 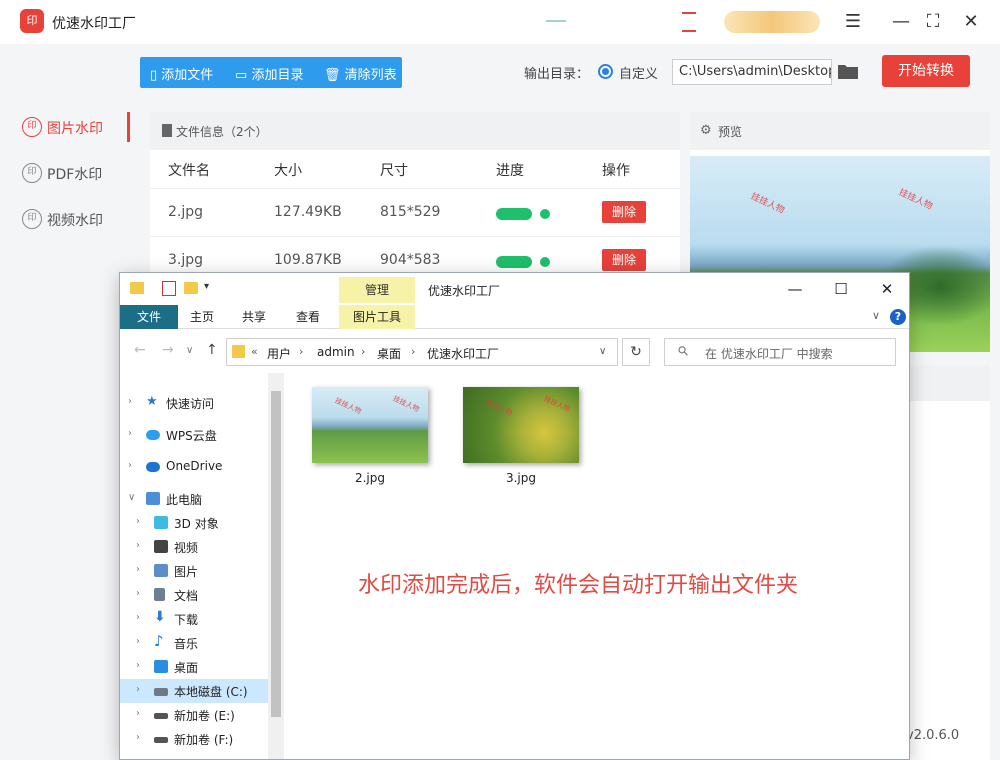 What do you see at coordinates (168, 350) in the screenshot?
I see `forward-arrow-icon: →` at bounding box center [168, 350].